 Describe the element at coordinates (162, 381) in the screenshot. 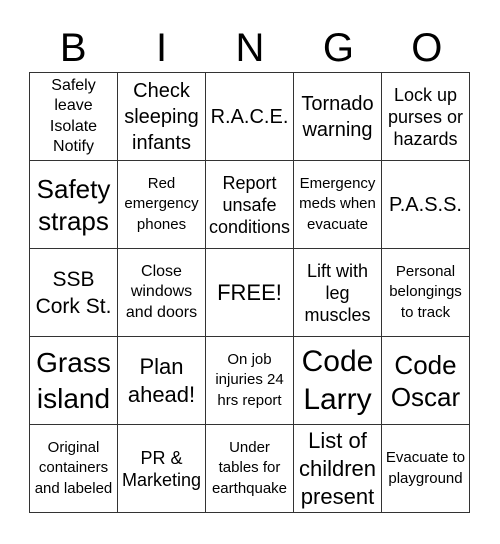

I see `bingo-cell: Plan ahead!` at that location.